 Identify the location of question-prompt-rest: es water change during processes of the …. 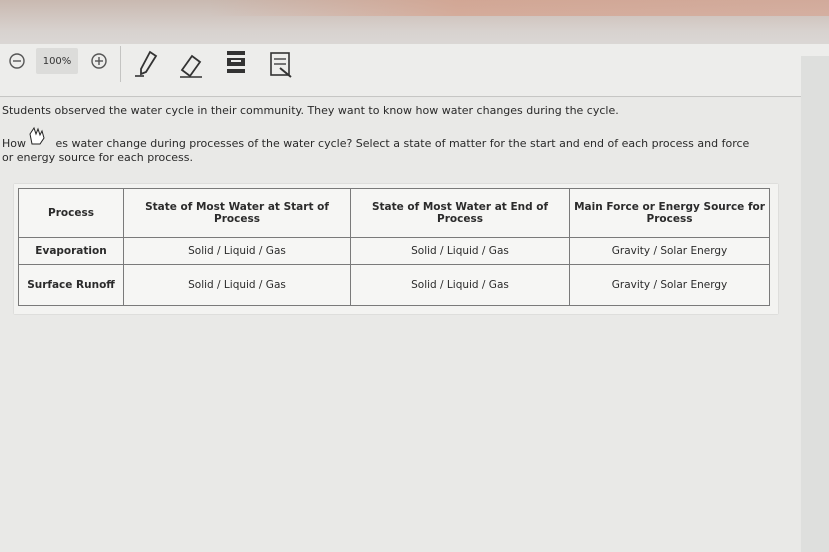
(376, 150).